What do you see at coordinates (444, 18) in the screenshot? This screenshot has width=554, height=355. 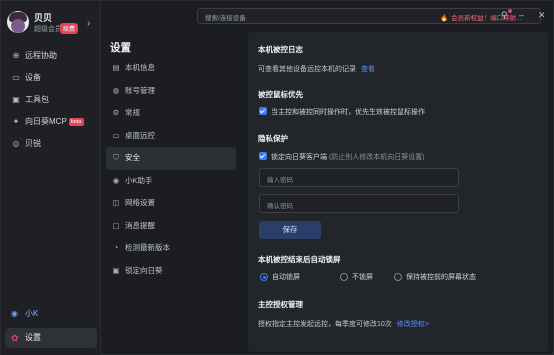 I see `fire-icon: 🔥` at bounding box center [444, 18].